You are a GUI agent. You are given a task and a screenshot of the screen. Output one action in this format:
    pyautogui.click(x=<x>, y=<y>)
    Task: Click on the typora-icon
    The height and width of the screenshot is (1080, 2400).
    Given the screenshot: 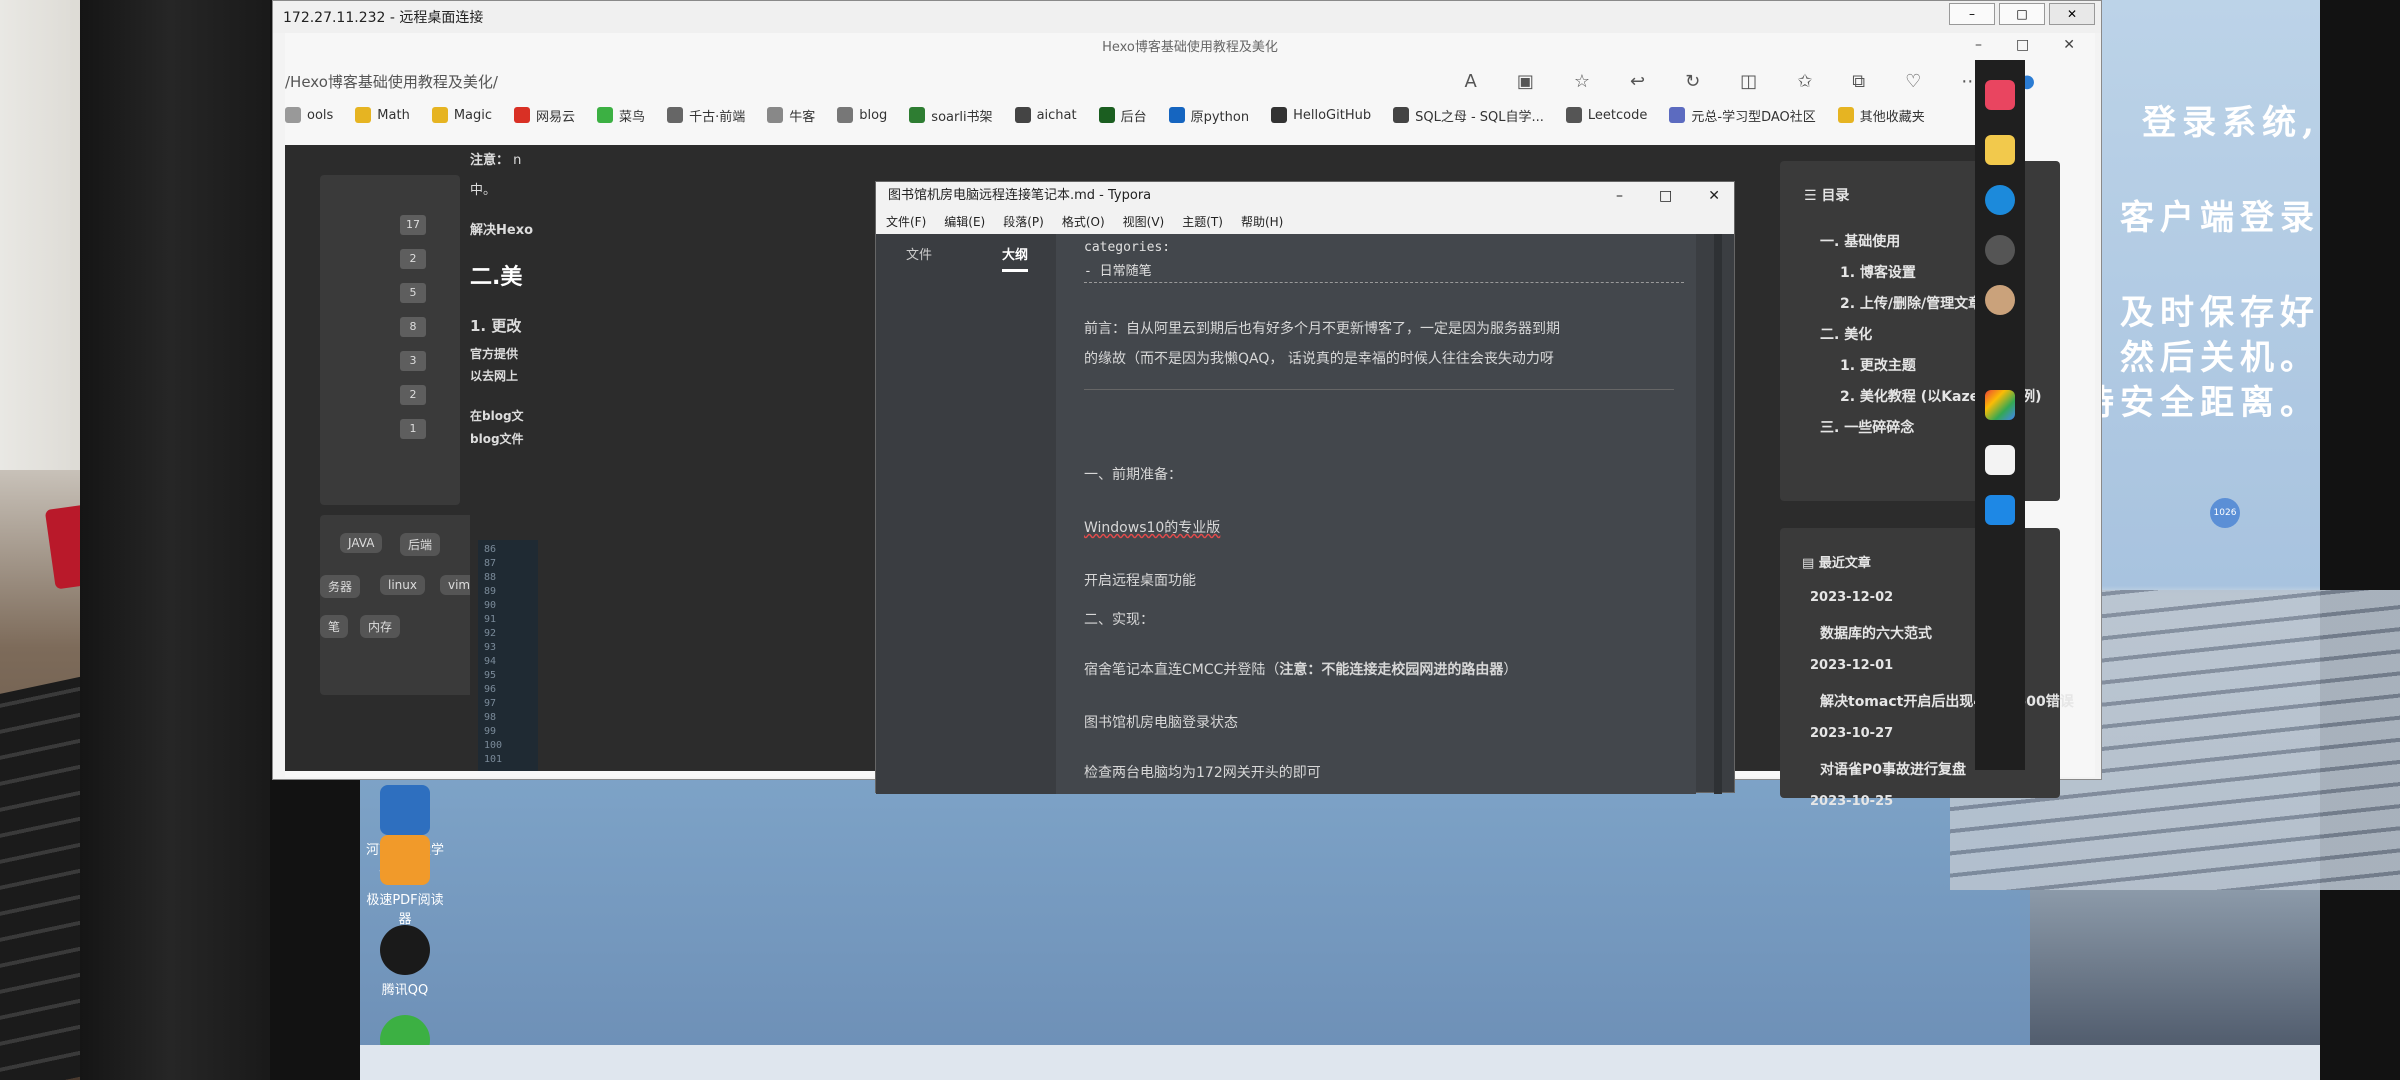 What is the action you would take?
    pyautogui.click(x=2000, y=460)
    